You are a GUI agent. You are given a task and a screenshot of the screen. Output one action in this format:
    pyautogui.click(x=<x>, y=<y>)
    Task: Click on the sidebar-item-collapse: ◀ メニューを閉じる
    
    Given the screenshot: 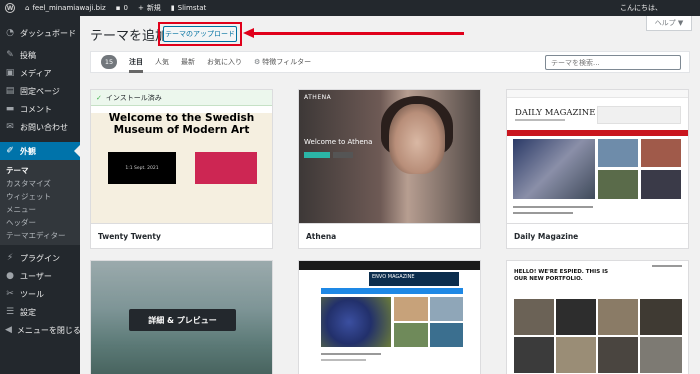 What is the action you would take?
    pyautogui.click(x=40, y=330)
    